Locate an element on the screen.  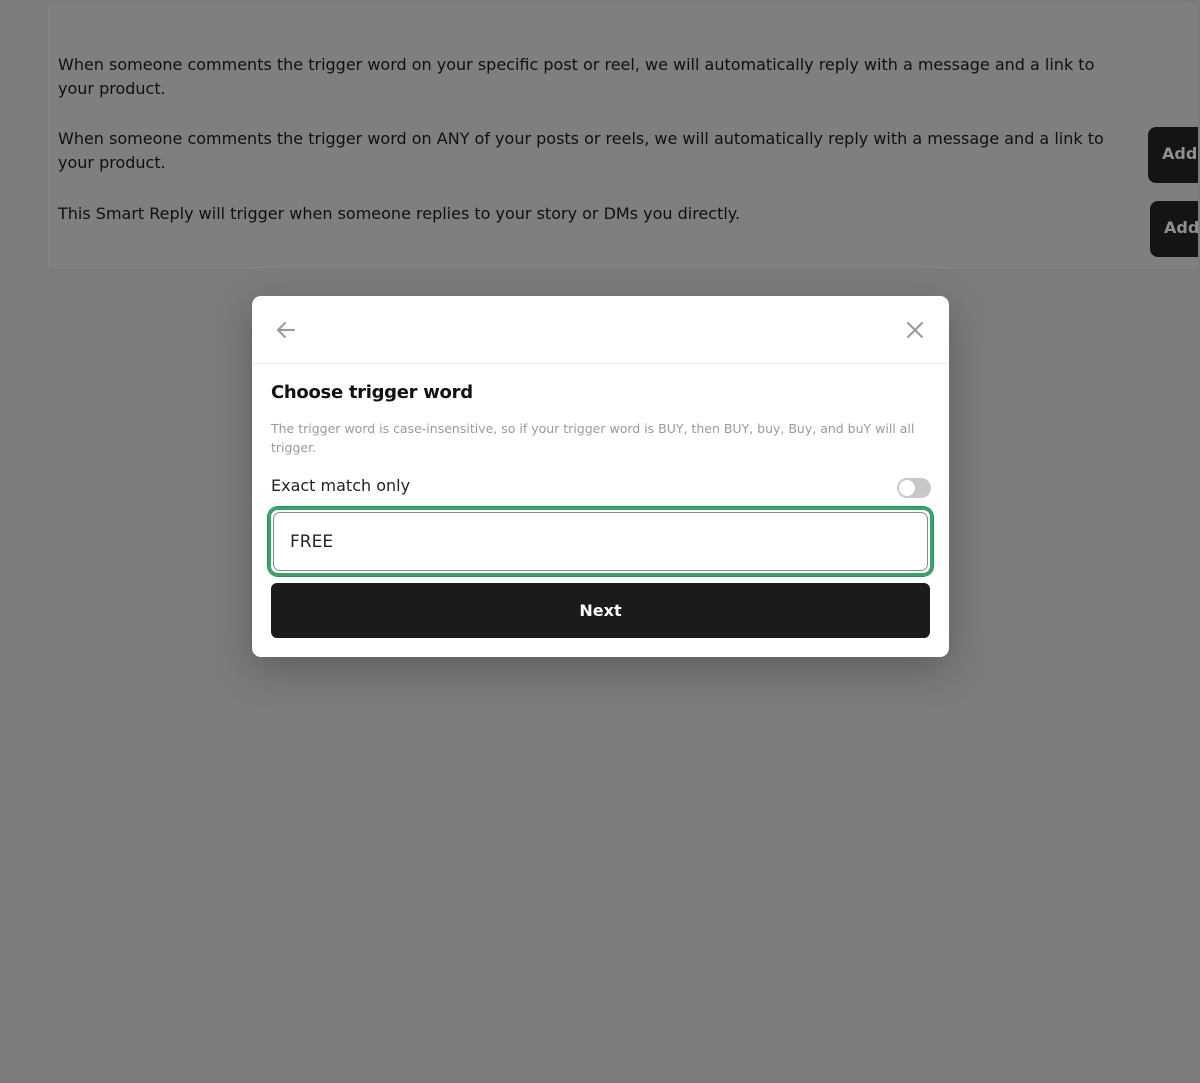
exact-match-toggle is located at coordinates (914, 488).